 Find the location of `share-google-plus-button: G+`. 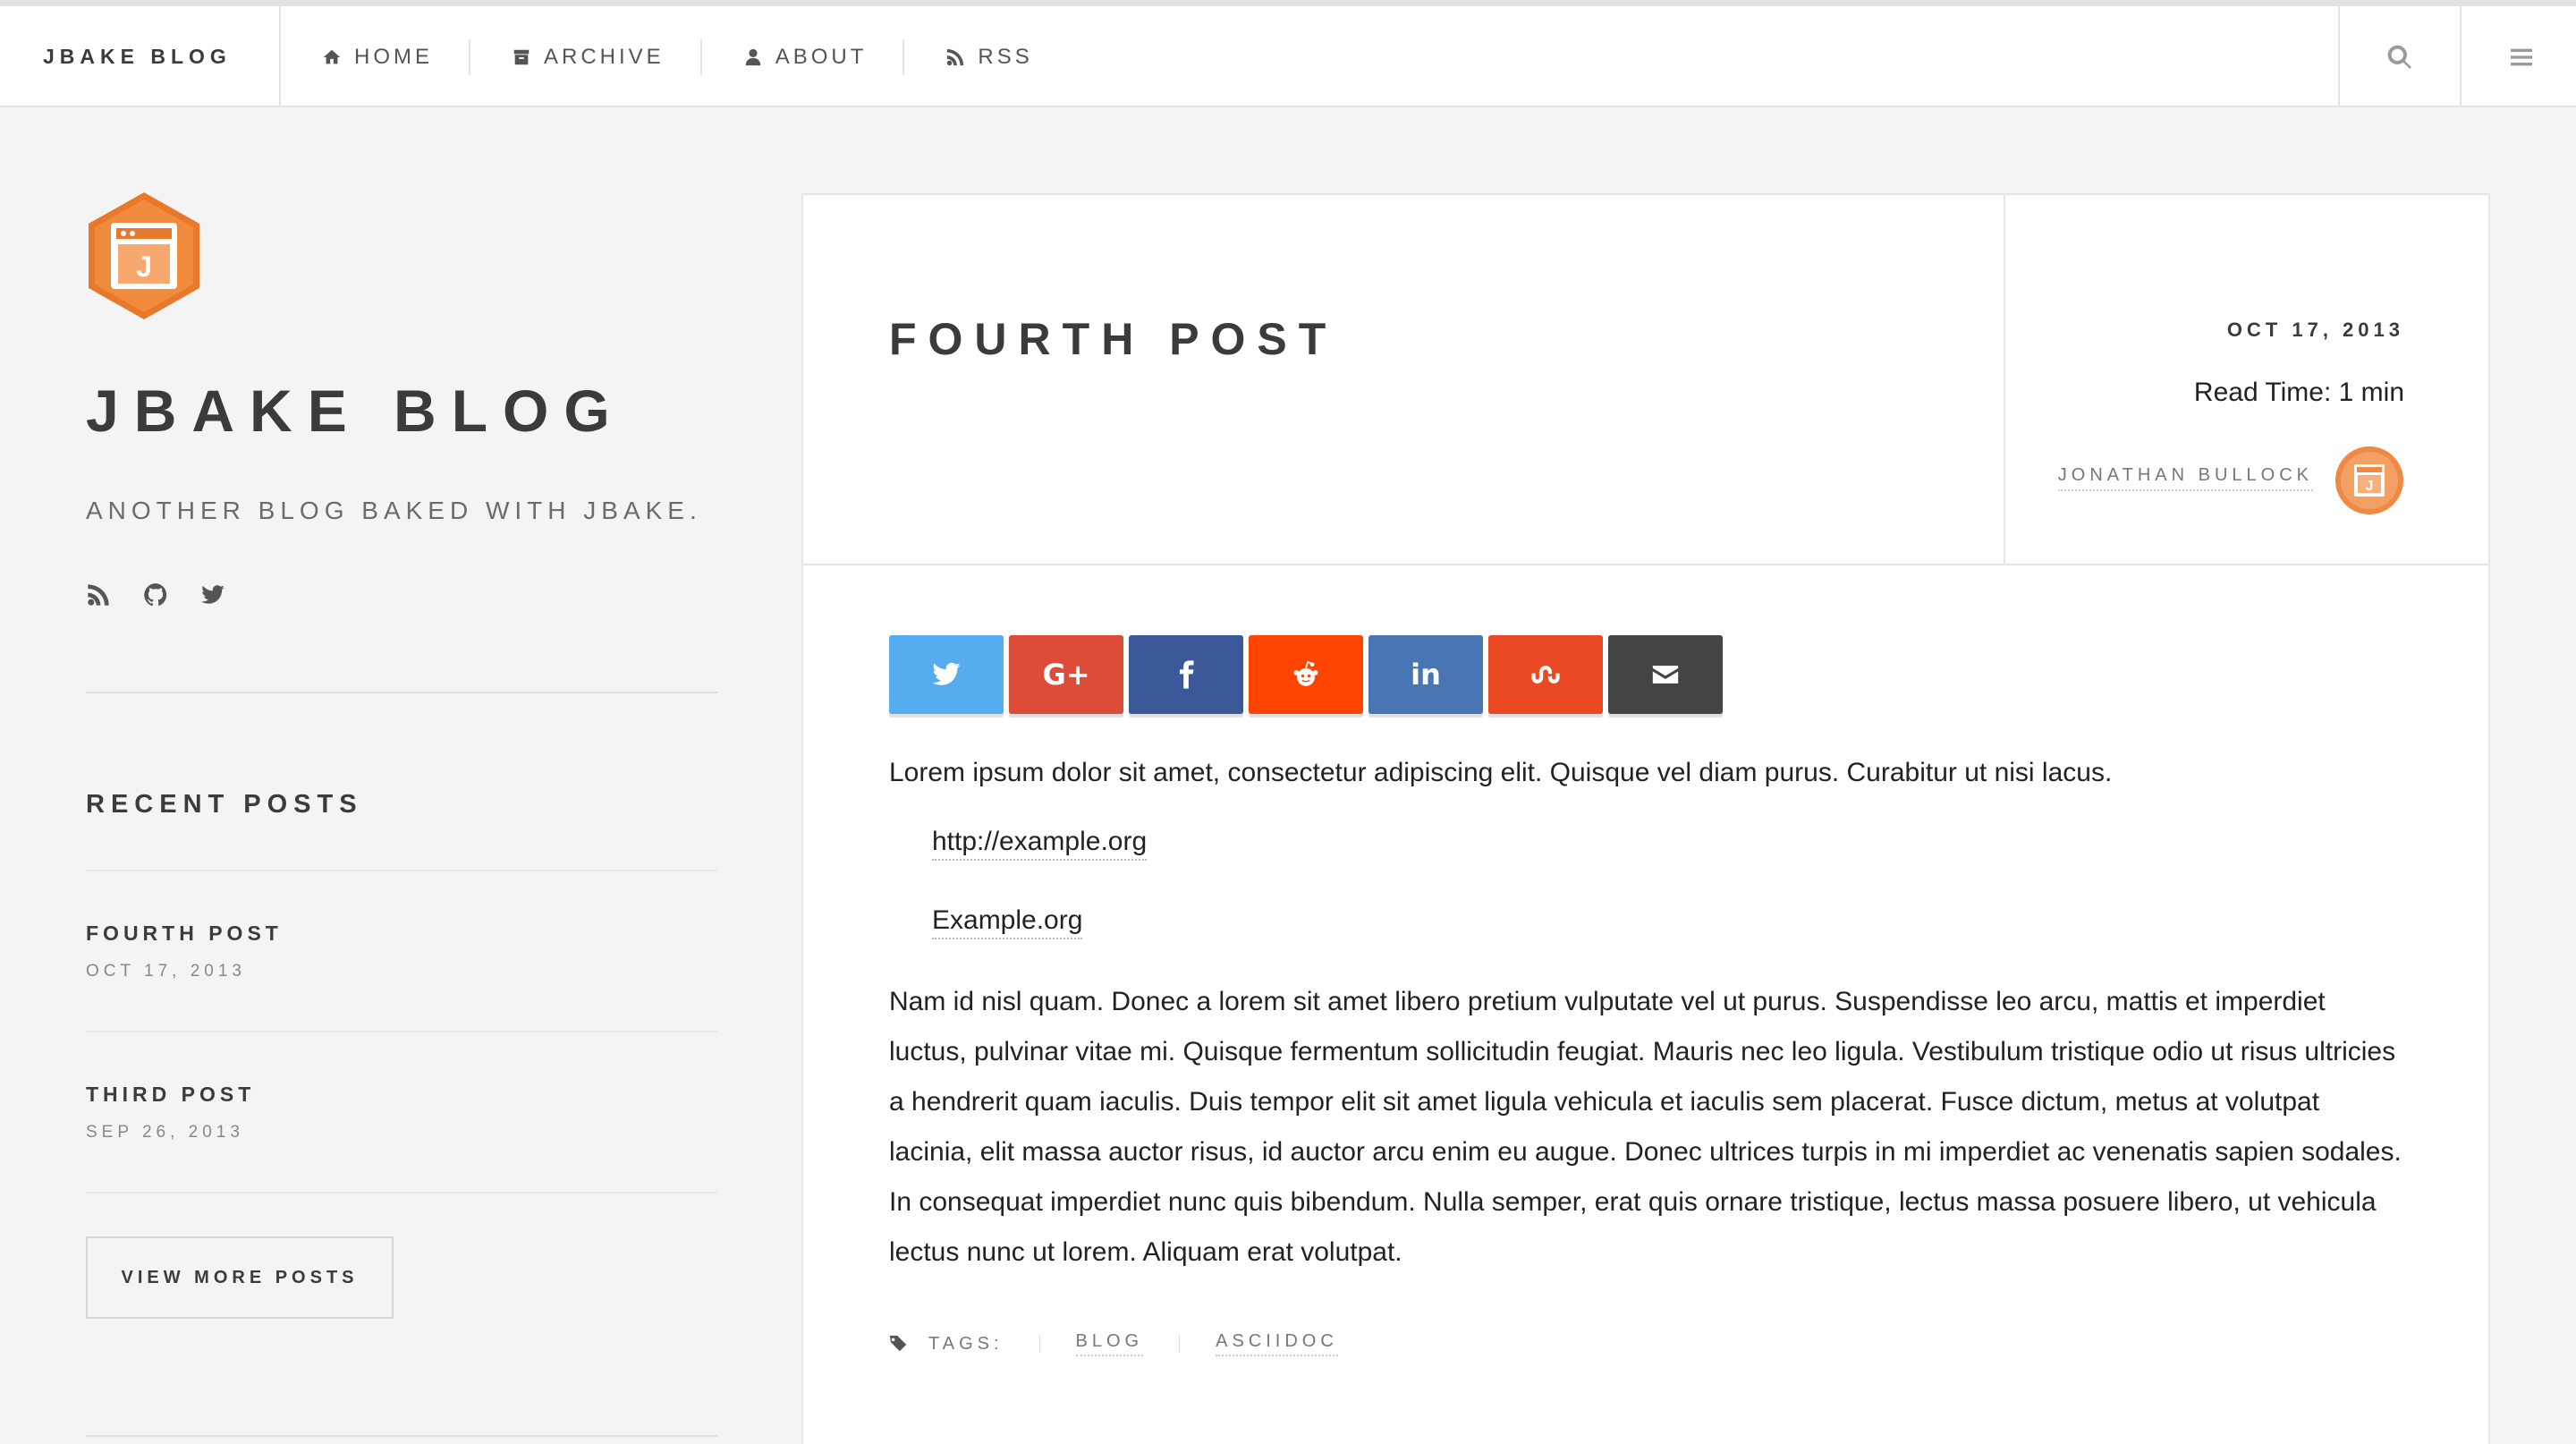

share-google-plus-button: G+ is located at coordinates (1066, 674).